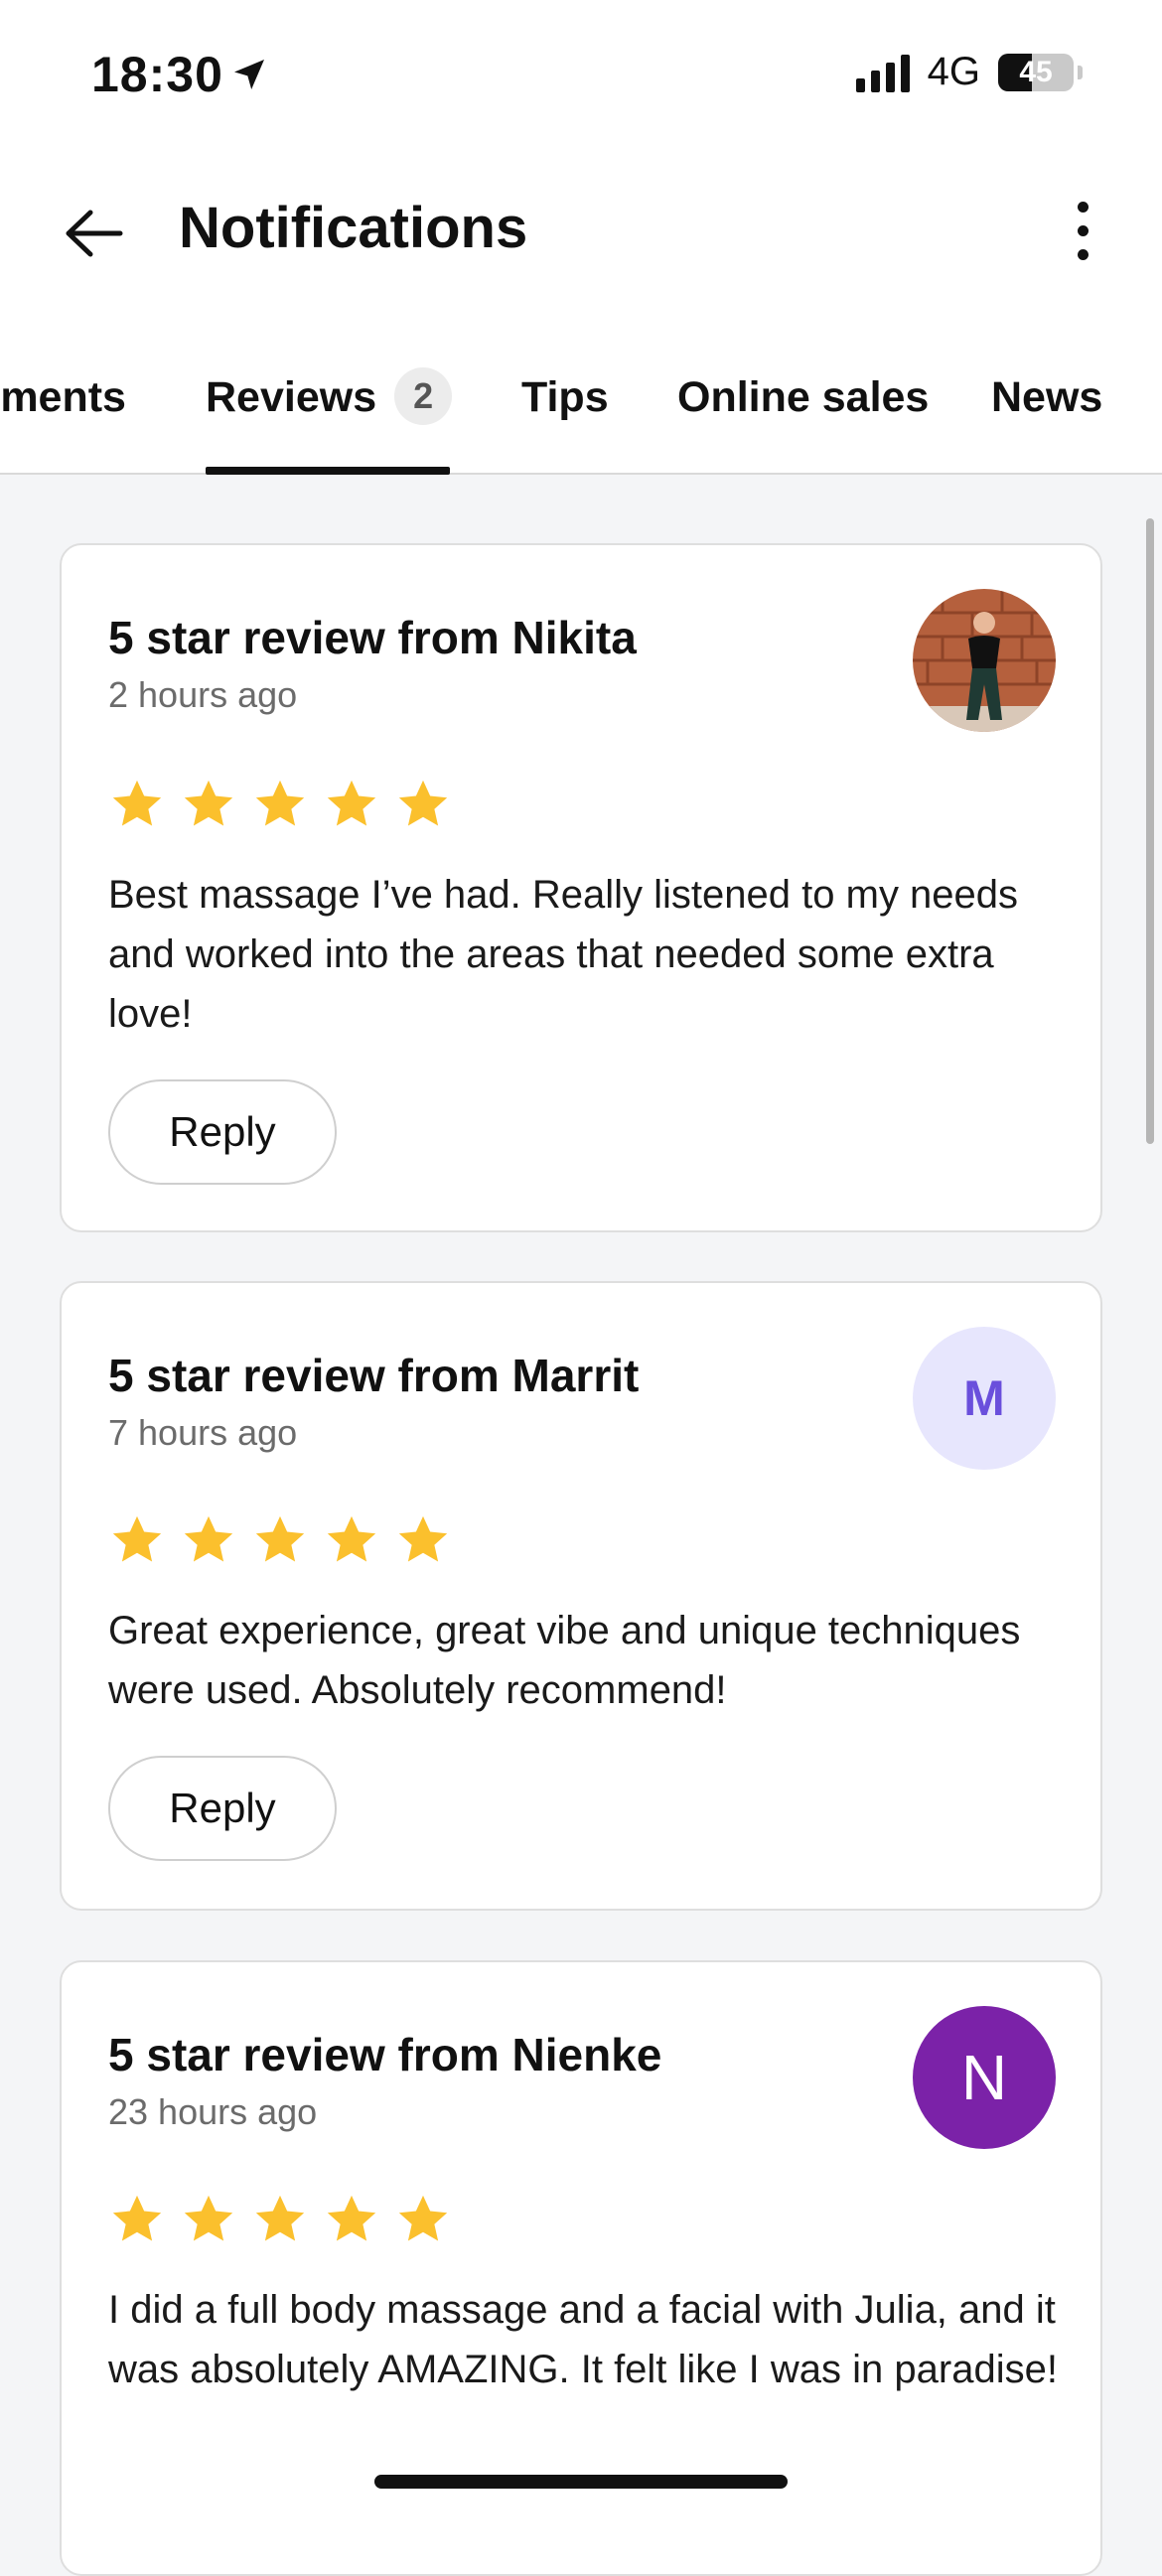 The width and height of the screenshot is (1162, 2576). I want to click on reviewer-photo, so click(984, 661).